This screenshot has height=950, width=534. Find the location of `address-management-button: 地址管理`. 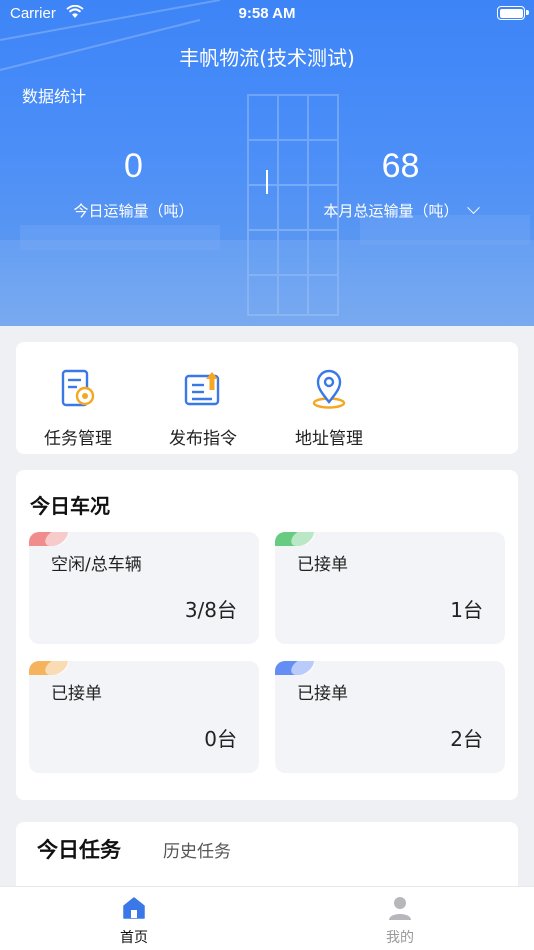

address-management-button: 地址管理 is located at coordinates (329, 408).